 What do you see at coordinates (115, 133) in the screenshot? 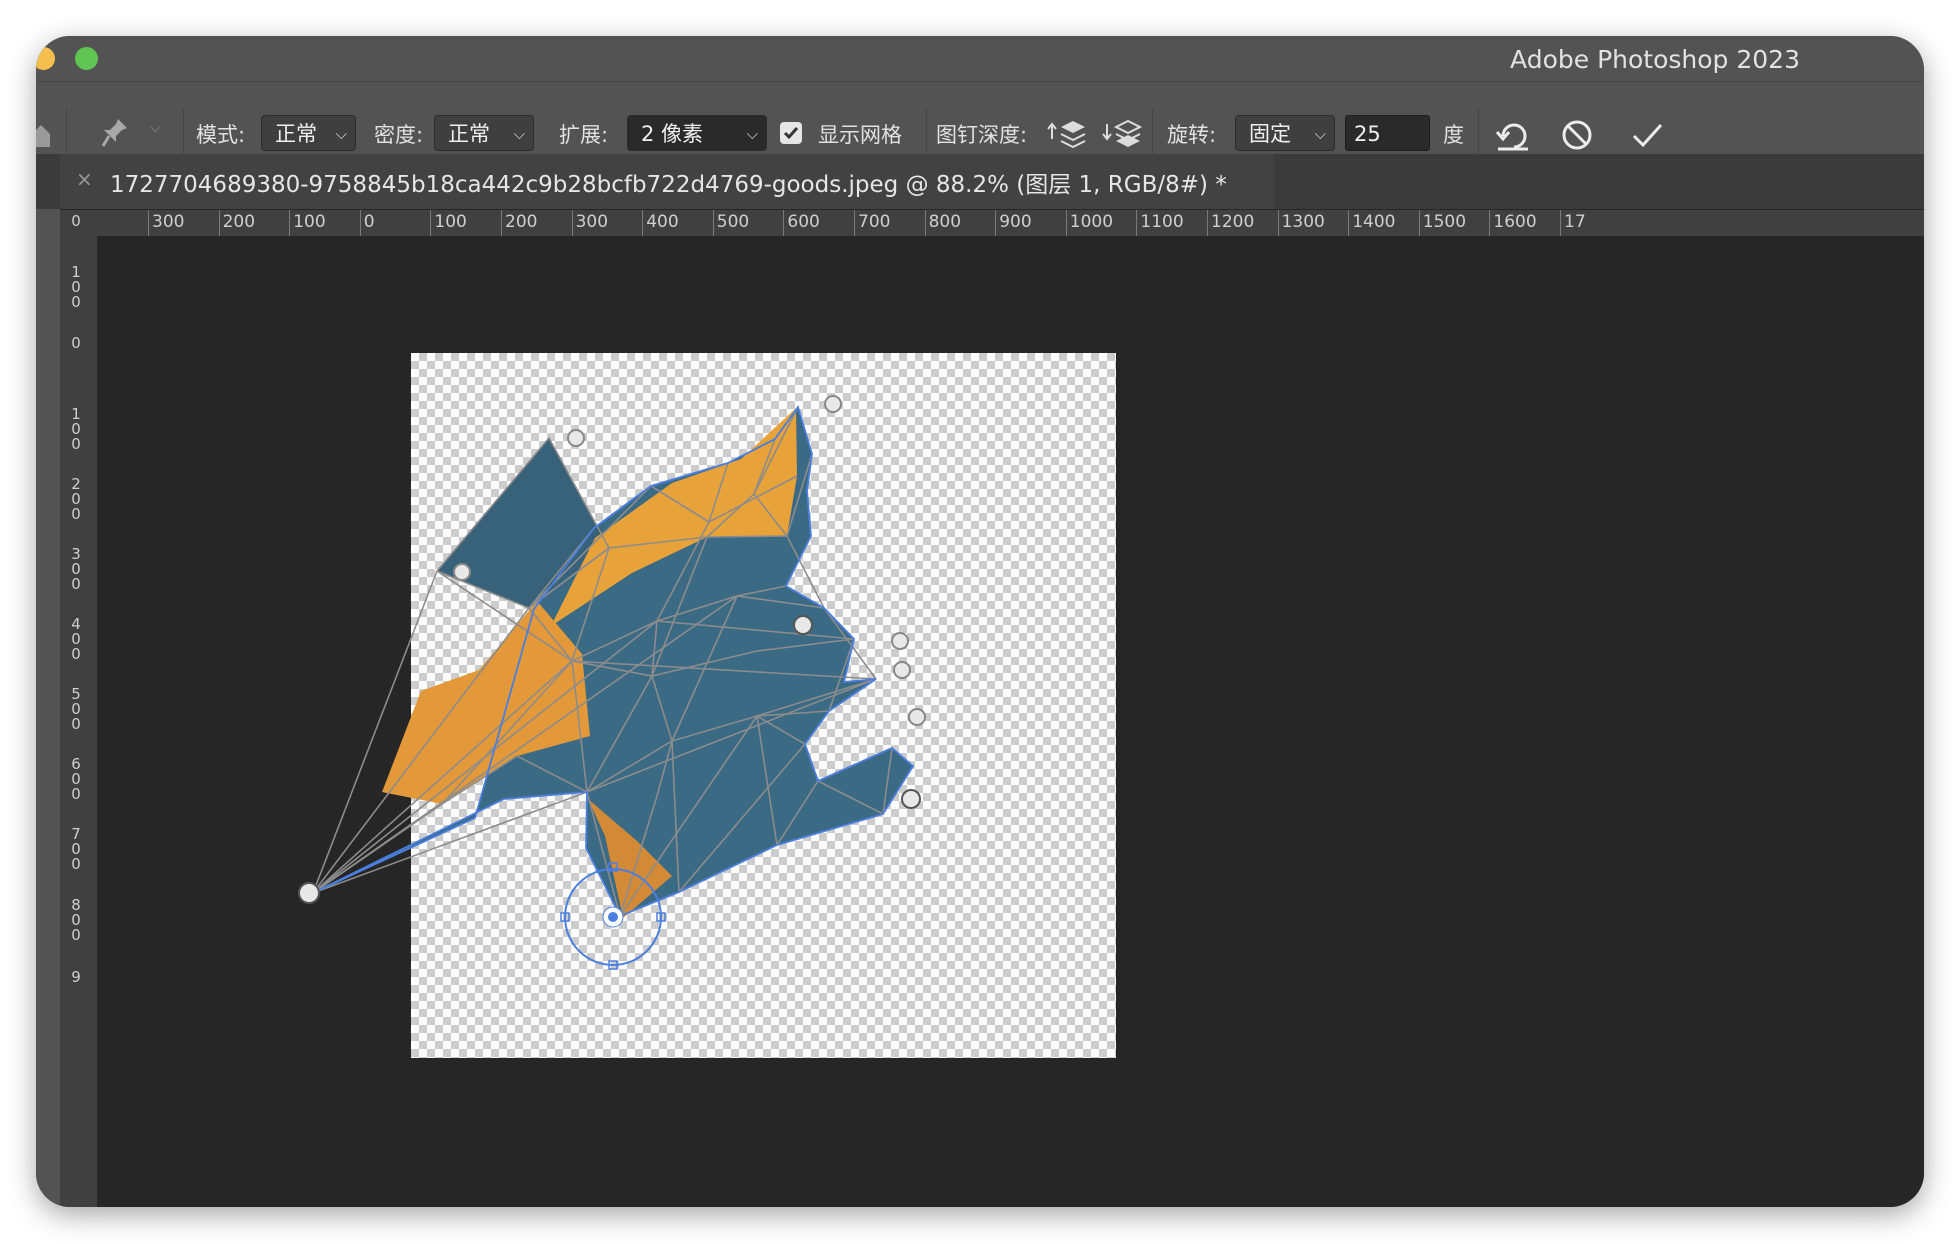
I see `pin-icon` at bounding box center [115, 133].